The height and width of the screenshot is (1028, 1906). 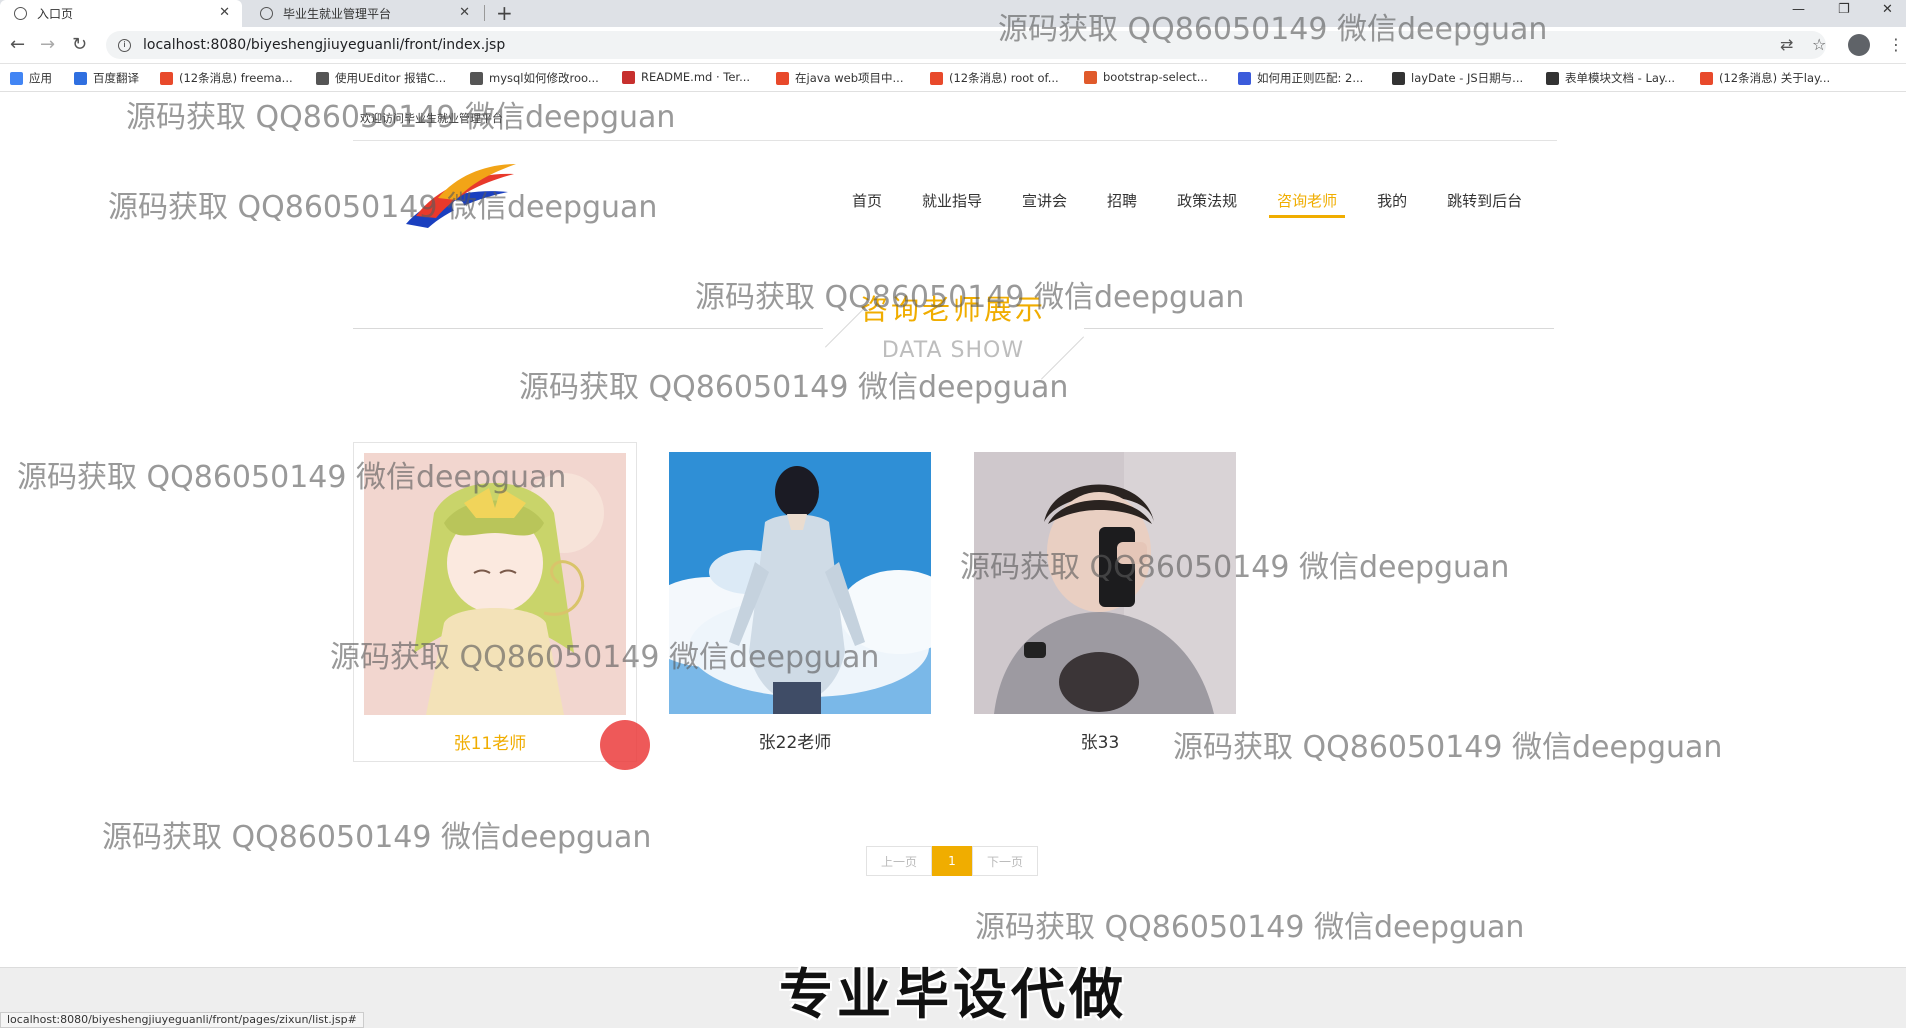 What do you see at coordinates (1122, 204) in the screenshot?
I see `nav-item: 招聘` at bounding box center [1122, 204].